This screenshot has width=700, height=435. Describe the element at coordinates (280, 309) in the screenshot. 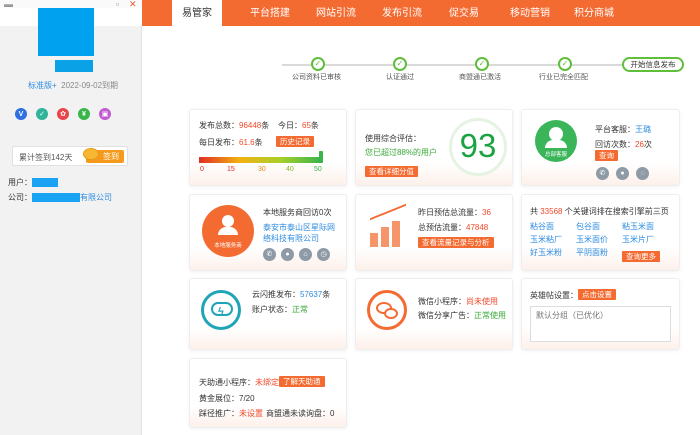

I see `account-status: 账户状态：正常` at that location.